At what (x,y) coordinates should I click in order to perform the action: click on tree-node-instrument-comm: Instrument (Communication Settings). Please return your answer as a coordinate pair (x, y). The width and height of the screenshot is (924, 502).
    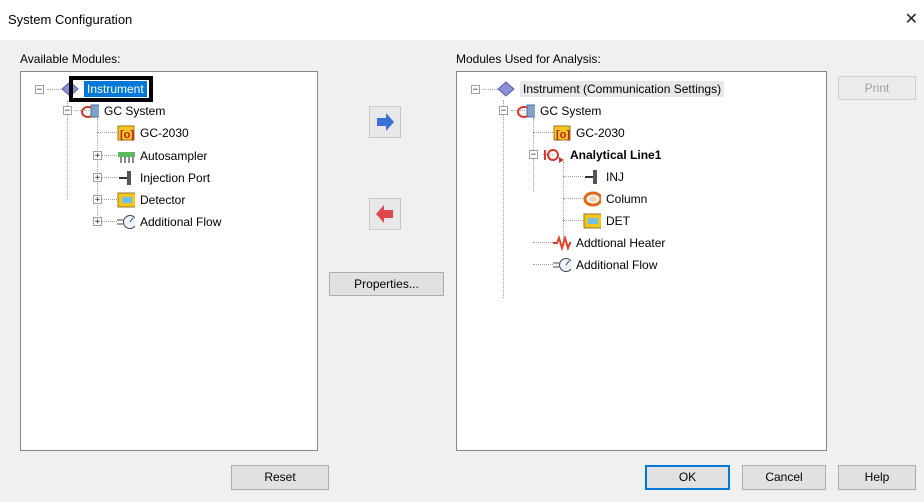
    Looking at the image, I should click on (611, 89).